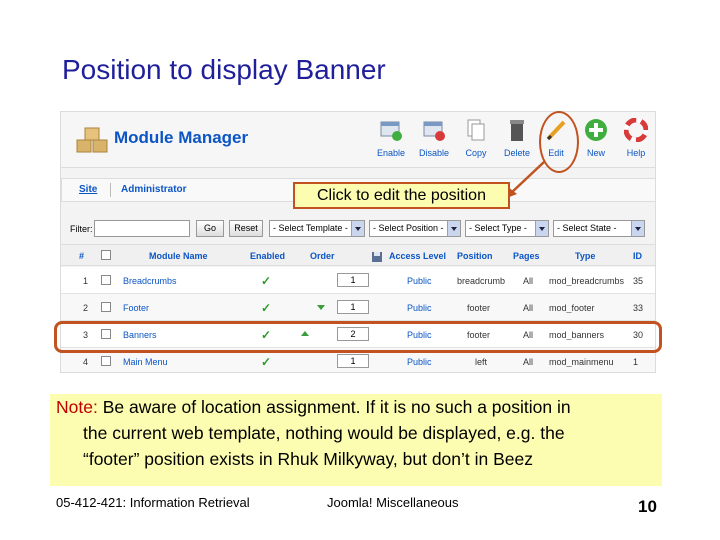 The height and width of the screenshot is (540, 720). What do you see at coordinates (246, 228) in the screenshot?
I see `reset-button: Reset` at bounding box center [246, 228].